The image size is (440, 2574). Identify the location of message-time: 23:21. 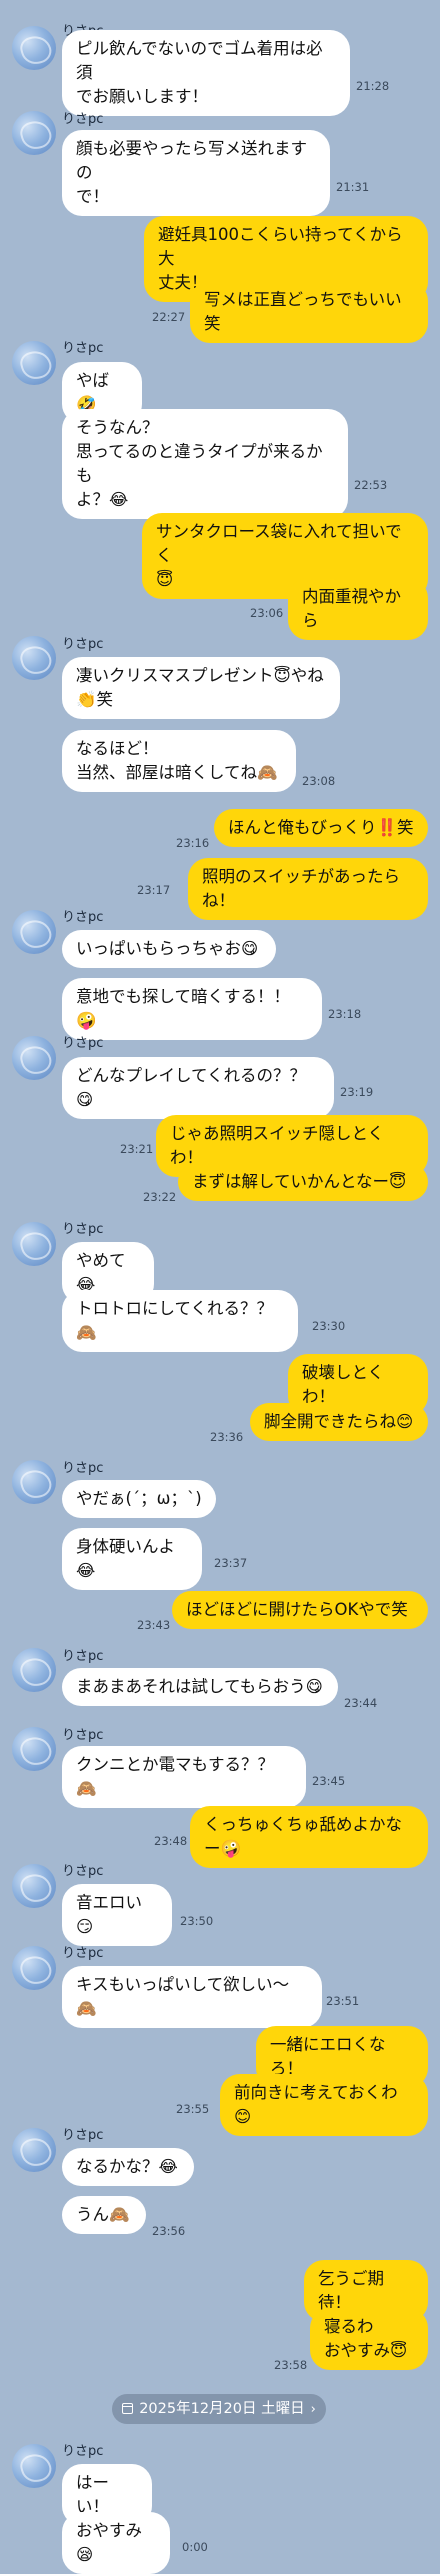
(137, 1149).